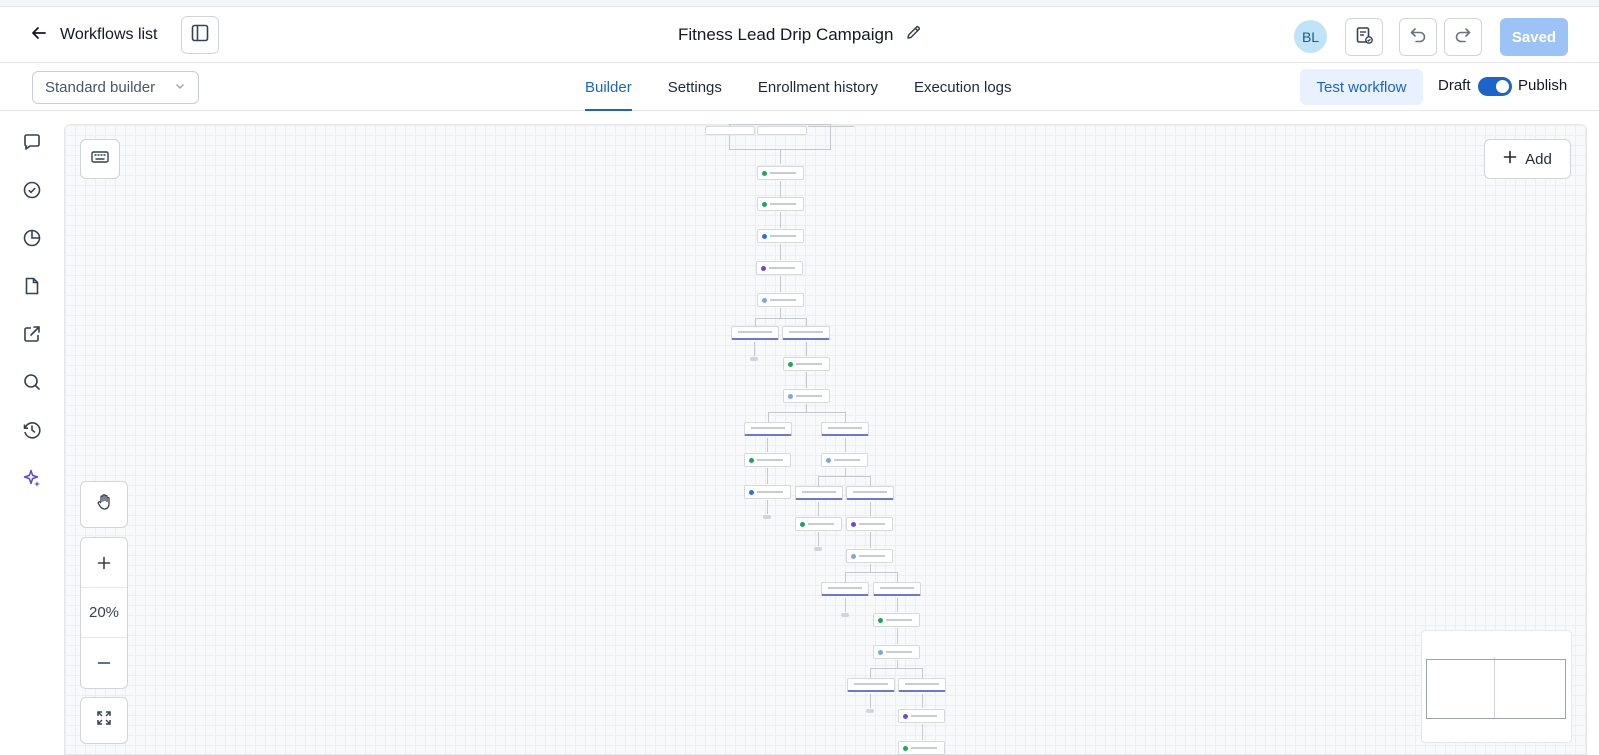 The image size is (1599, 755). I want to click on clipboard-check-icon, so click(1364, 37).